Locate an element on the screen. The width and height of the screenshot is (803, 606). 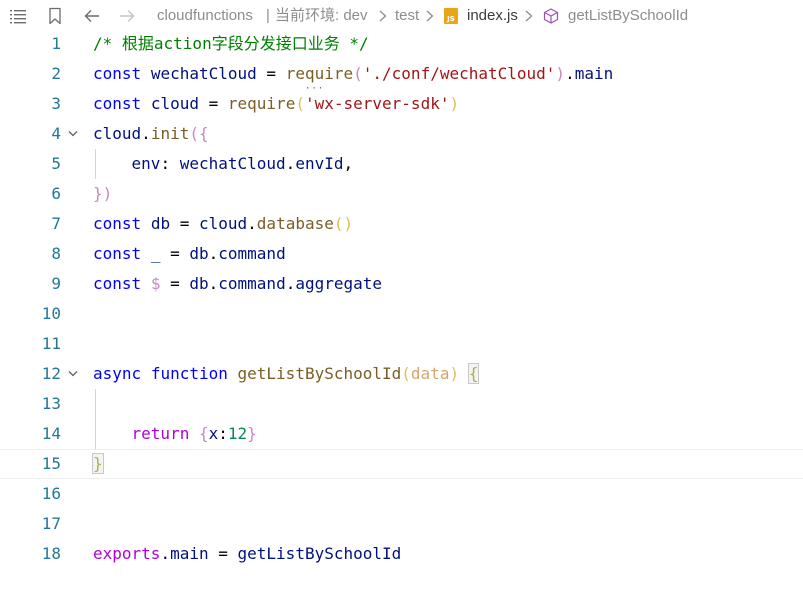
line-number: 18 is located at coordinates (51, 553).